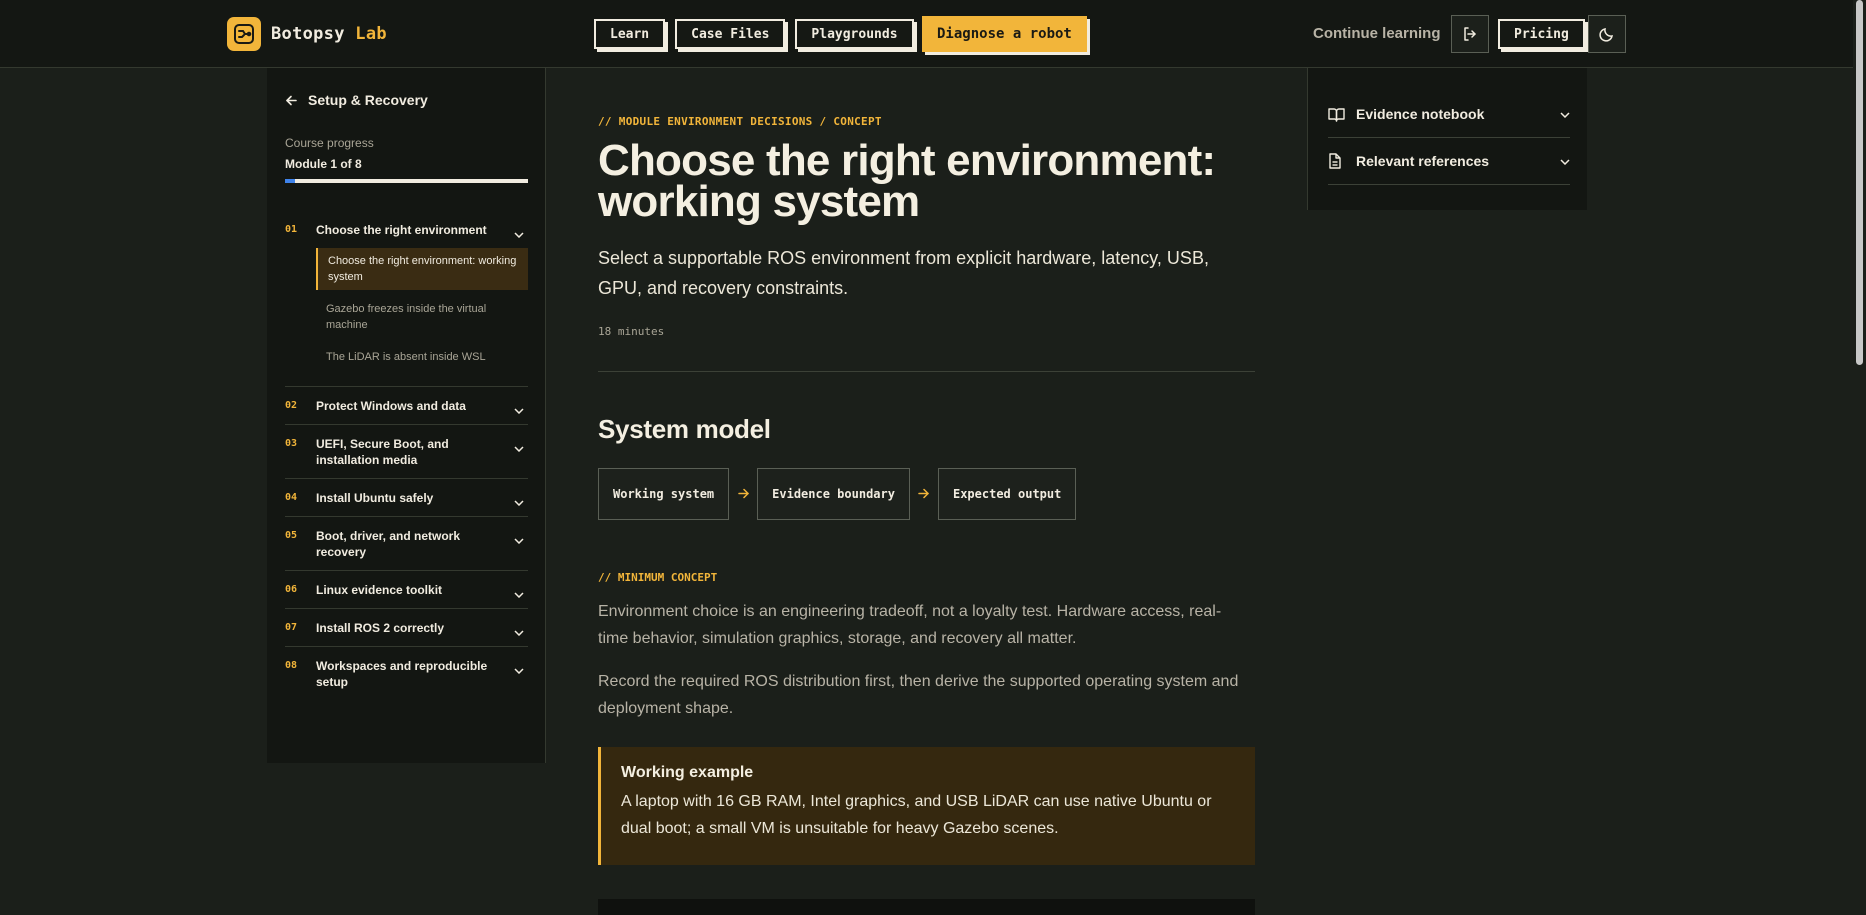  What do you see at coordinates (291, 229) in the screenshot?
I see `module-number: 01` at bounding box center [291, 229].